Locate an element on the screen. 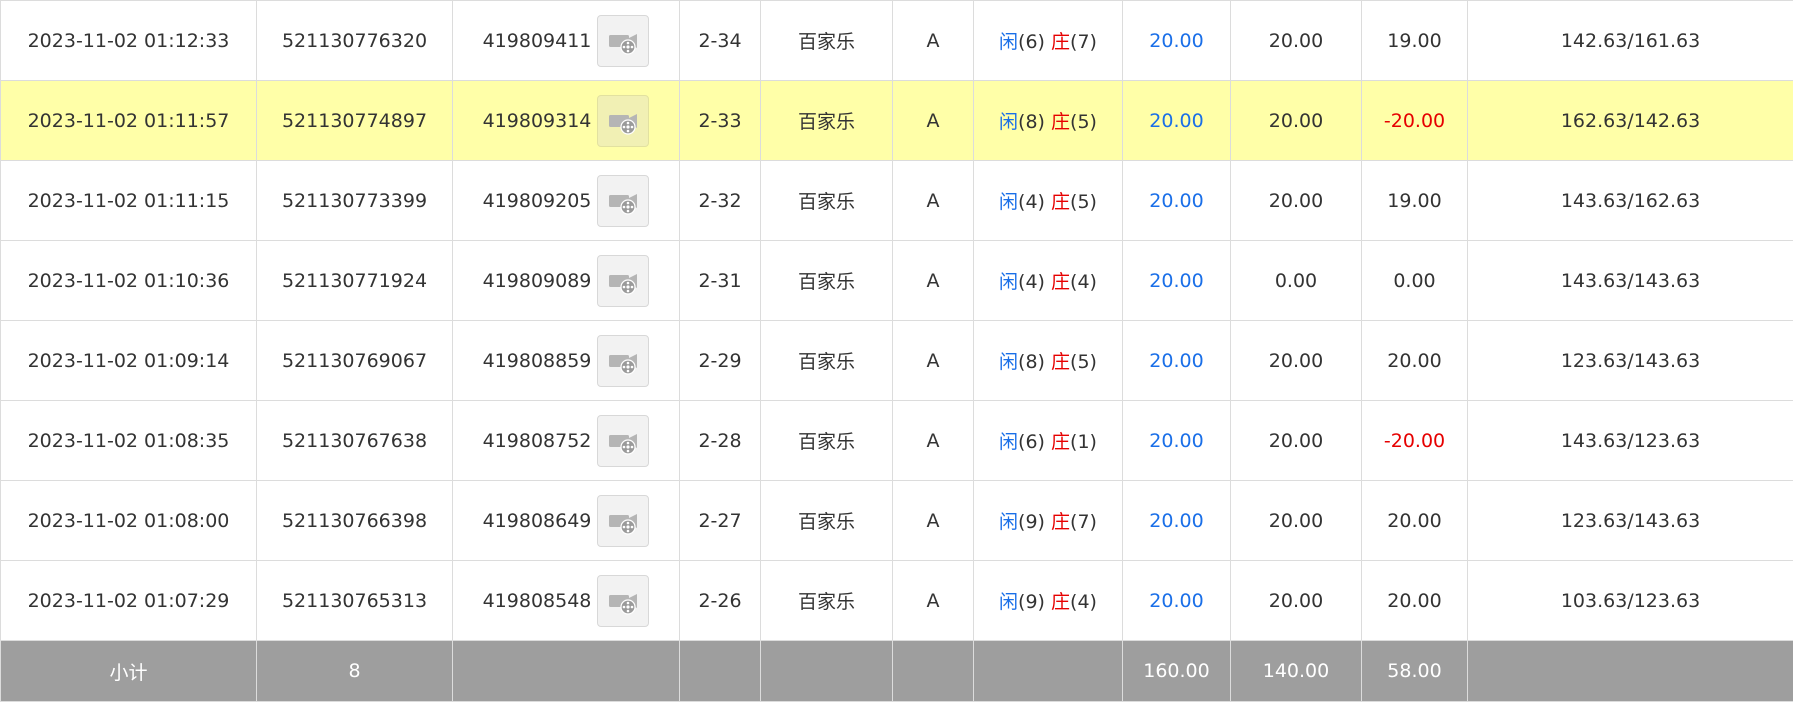  balance-cell: 123.63/143.63 is located at coordinates (1630, 361).